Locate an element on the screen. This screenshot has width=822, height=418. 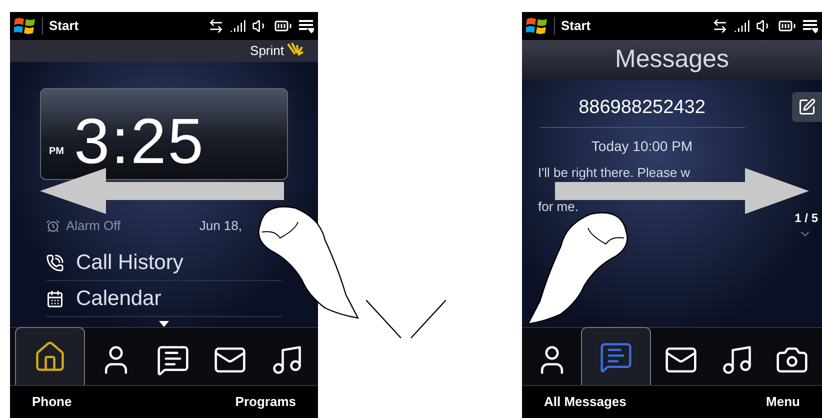
phone-icon is located at coordinates (55, 263).